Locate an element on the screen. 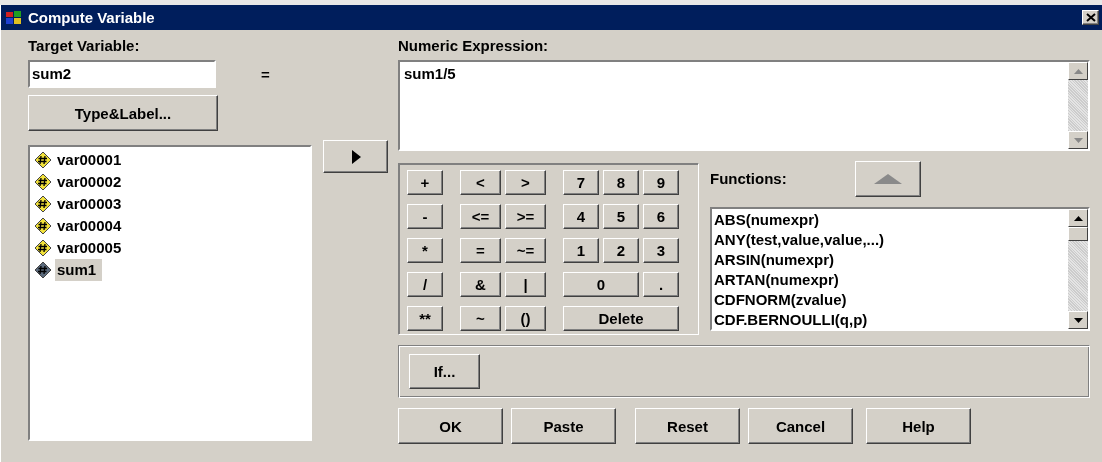 Image resolution: width=1102 pixels, height=462 pixels. keypad-button: >= is located at coordinates (525, 216).